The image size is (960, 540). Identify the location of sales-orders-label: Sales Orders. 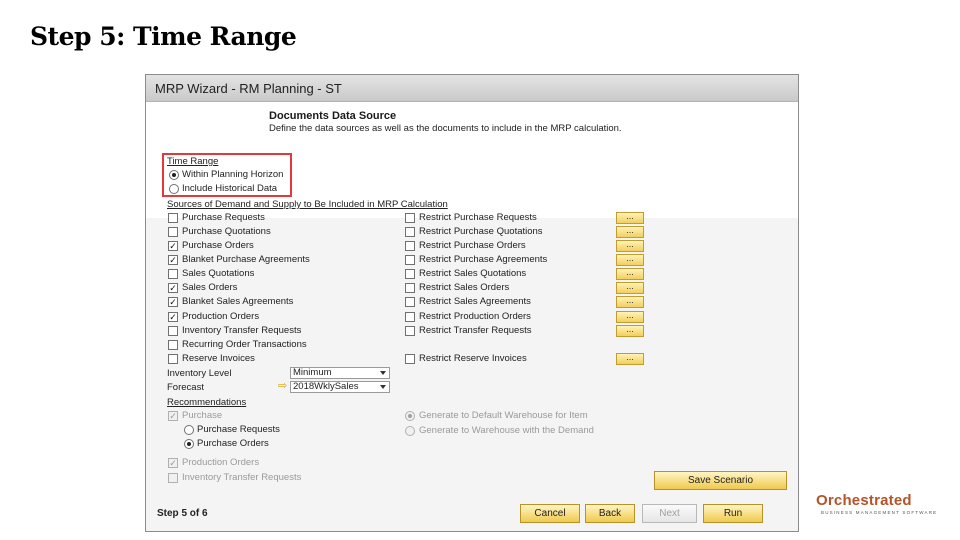
(210, 287).